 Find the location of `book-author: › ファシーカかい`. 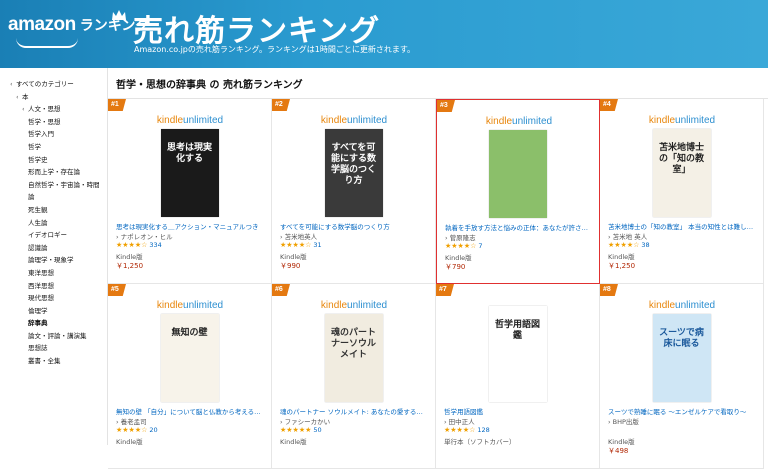

book-author: › ファシーカかい is located at coordinates (305, 422).